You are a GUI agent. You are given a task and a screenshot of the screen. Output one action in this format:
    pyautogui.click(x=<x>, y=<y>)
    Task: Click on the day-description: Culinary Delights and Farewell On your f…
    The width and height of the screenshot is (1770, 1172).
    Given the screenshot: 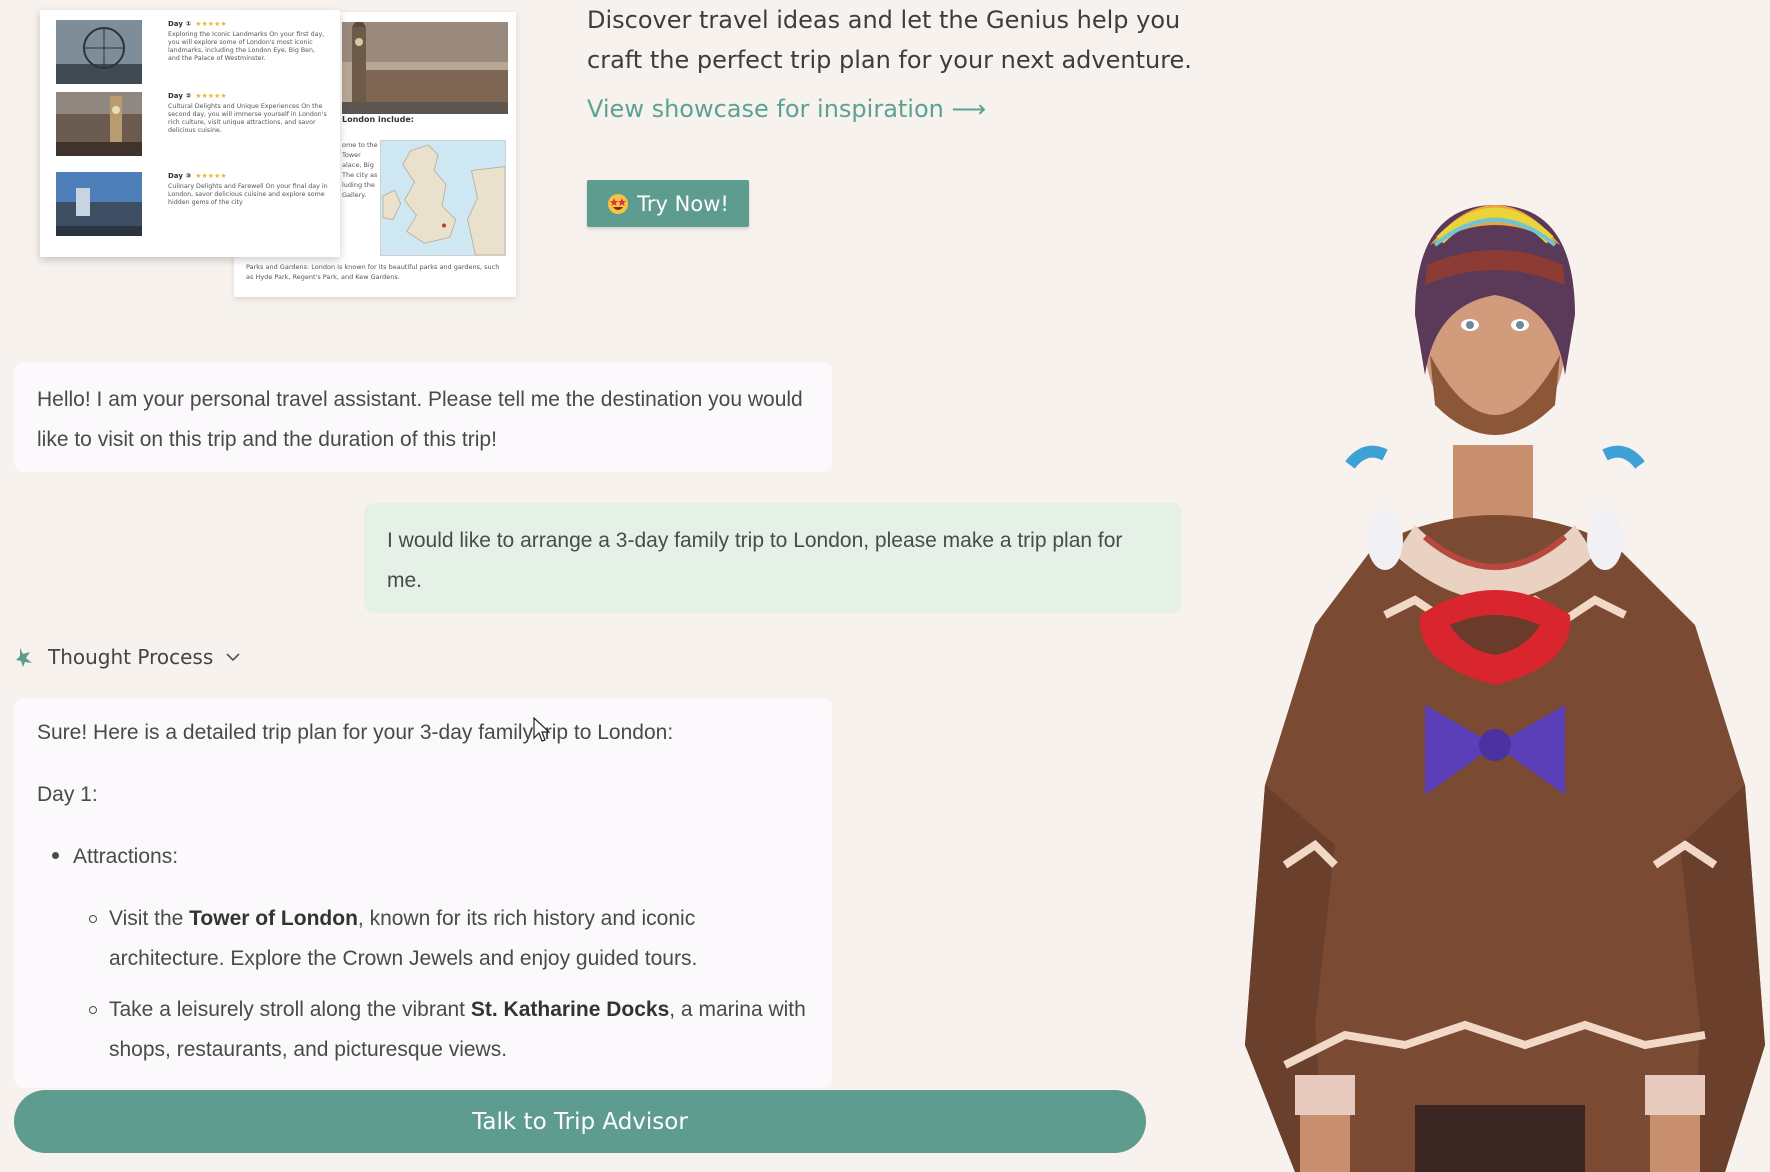 What is the action you would take?
    pyautogui.click(x=248, y=194)
    